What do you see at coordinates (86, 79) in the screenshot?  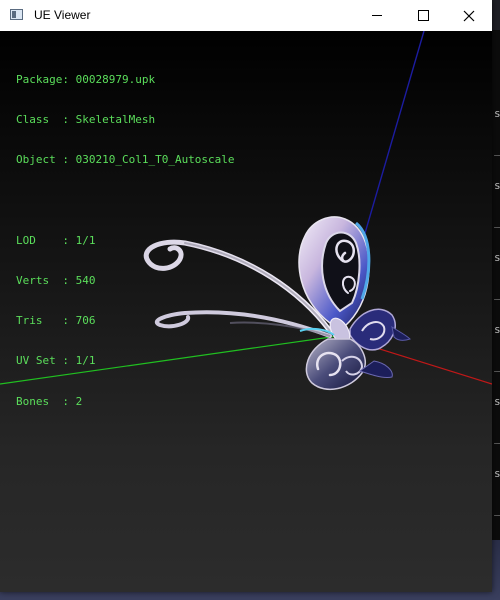 I see `info-package: Package: 00028979.upk` at bounding box center [86, 79].